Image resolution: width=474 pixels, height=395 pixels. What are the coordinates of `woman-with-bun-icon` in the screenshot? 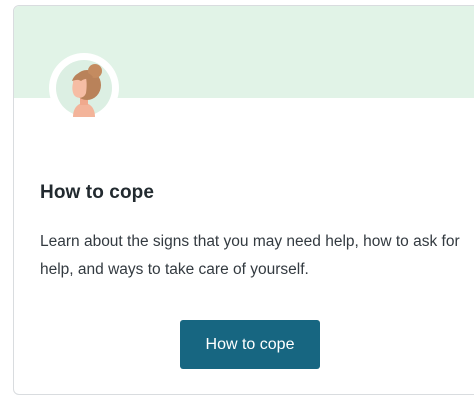 It's located at (84, 88).